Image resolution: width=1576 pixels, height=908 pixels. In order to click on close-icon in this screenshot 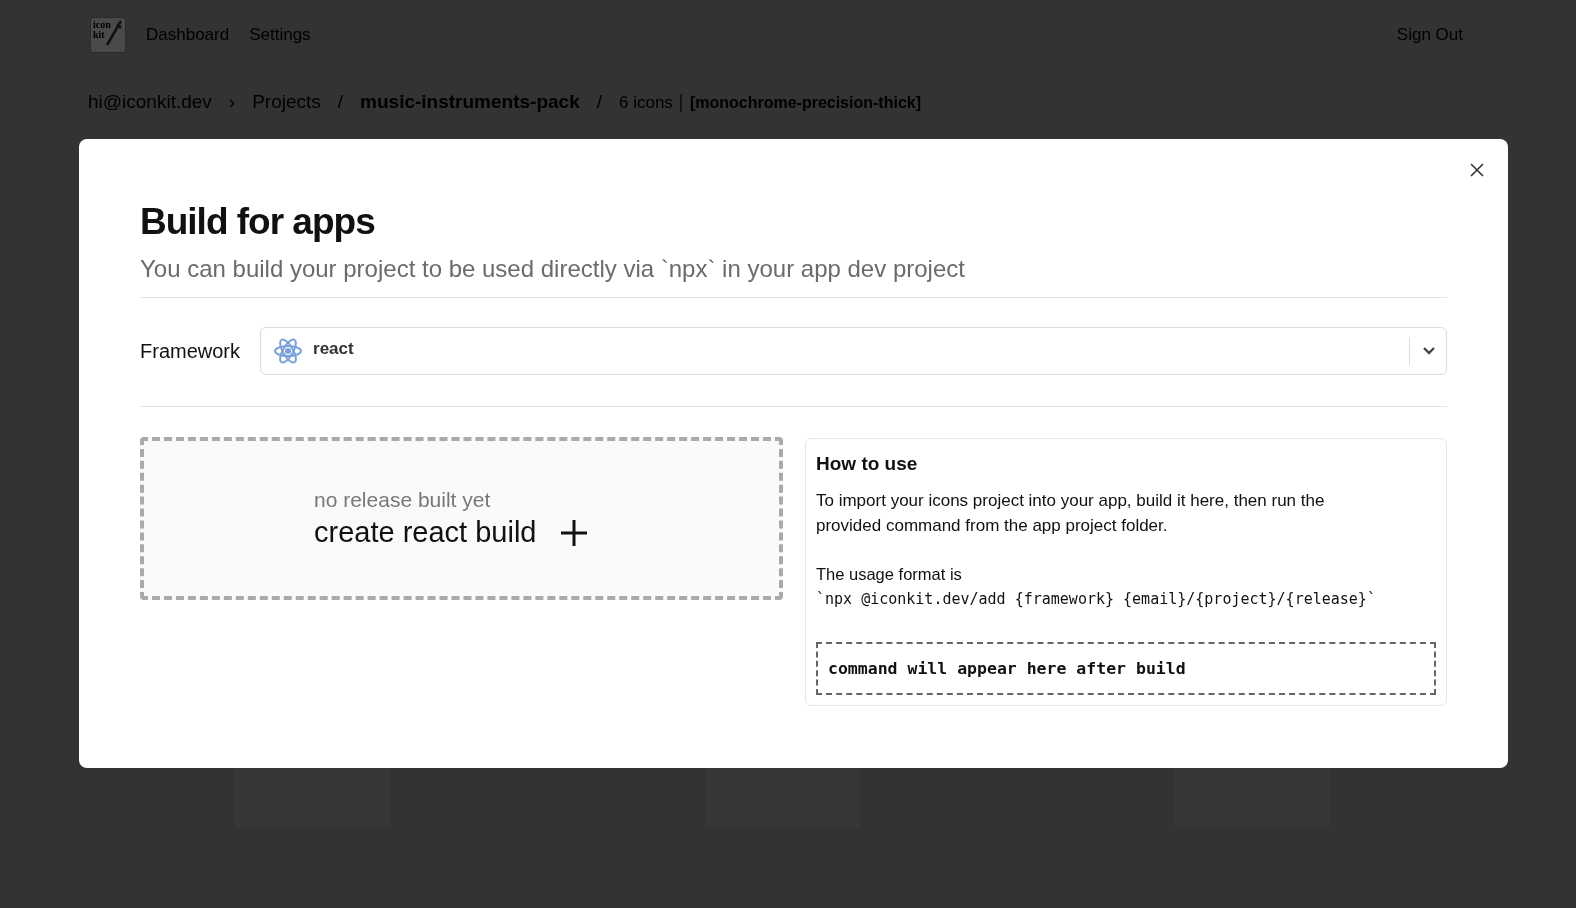, I will do `click(1477, 170)`.